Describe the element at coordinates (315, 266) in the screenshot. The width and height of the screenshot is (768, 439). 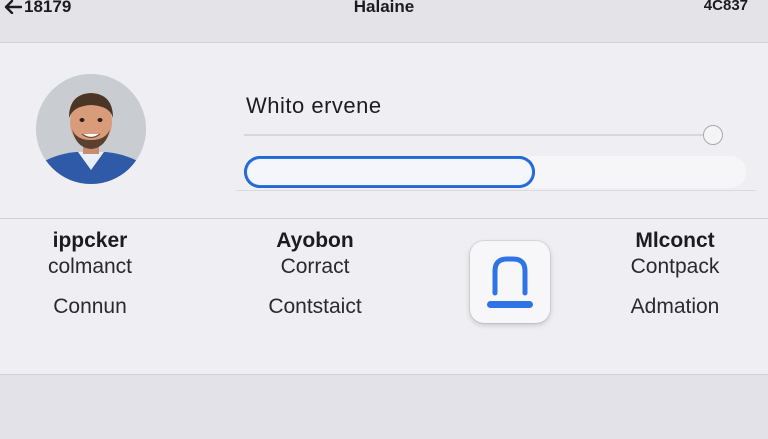
I see `contact-subtitle: Corract` at that location.